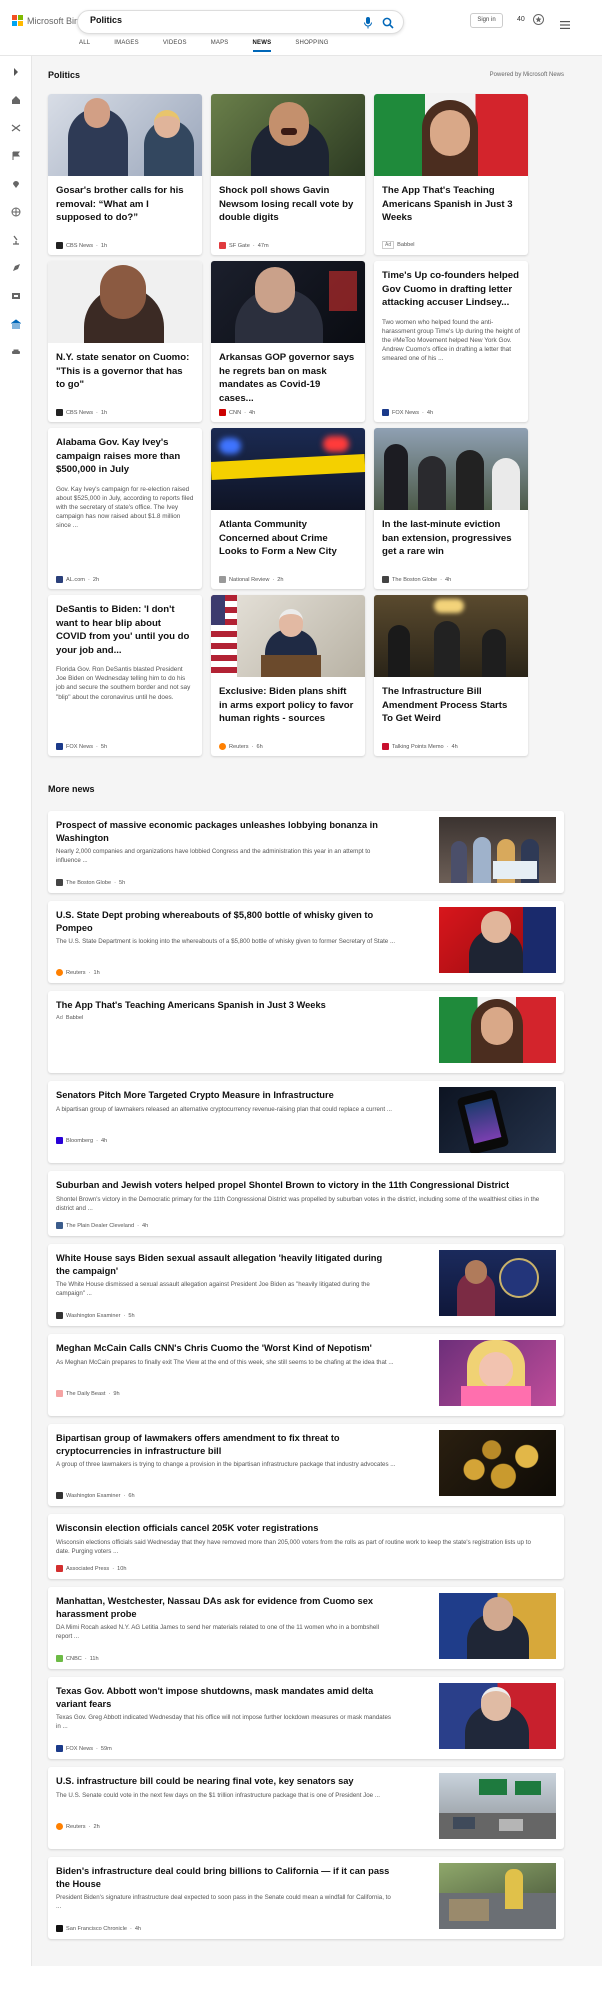  I want to click on tab-videos: VIDEOS, so click(175, 46).